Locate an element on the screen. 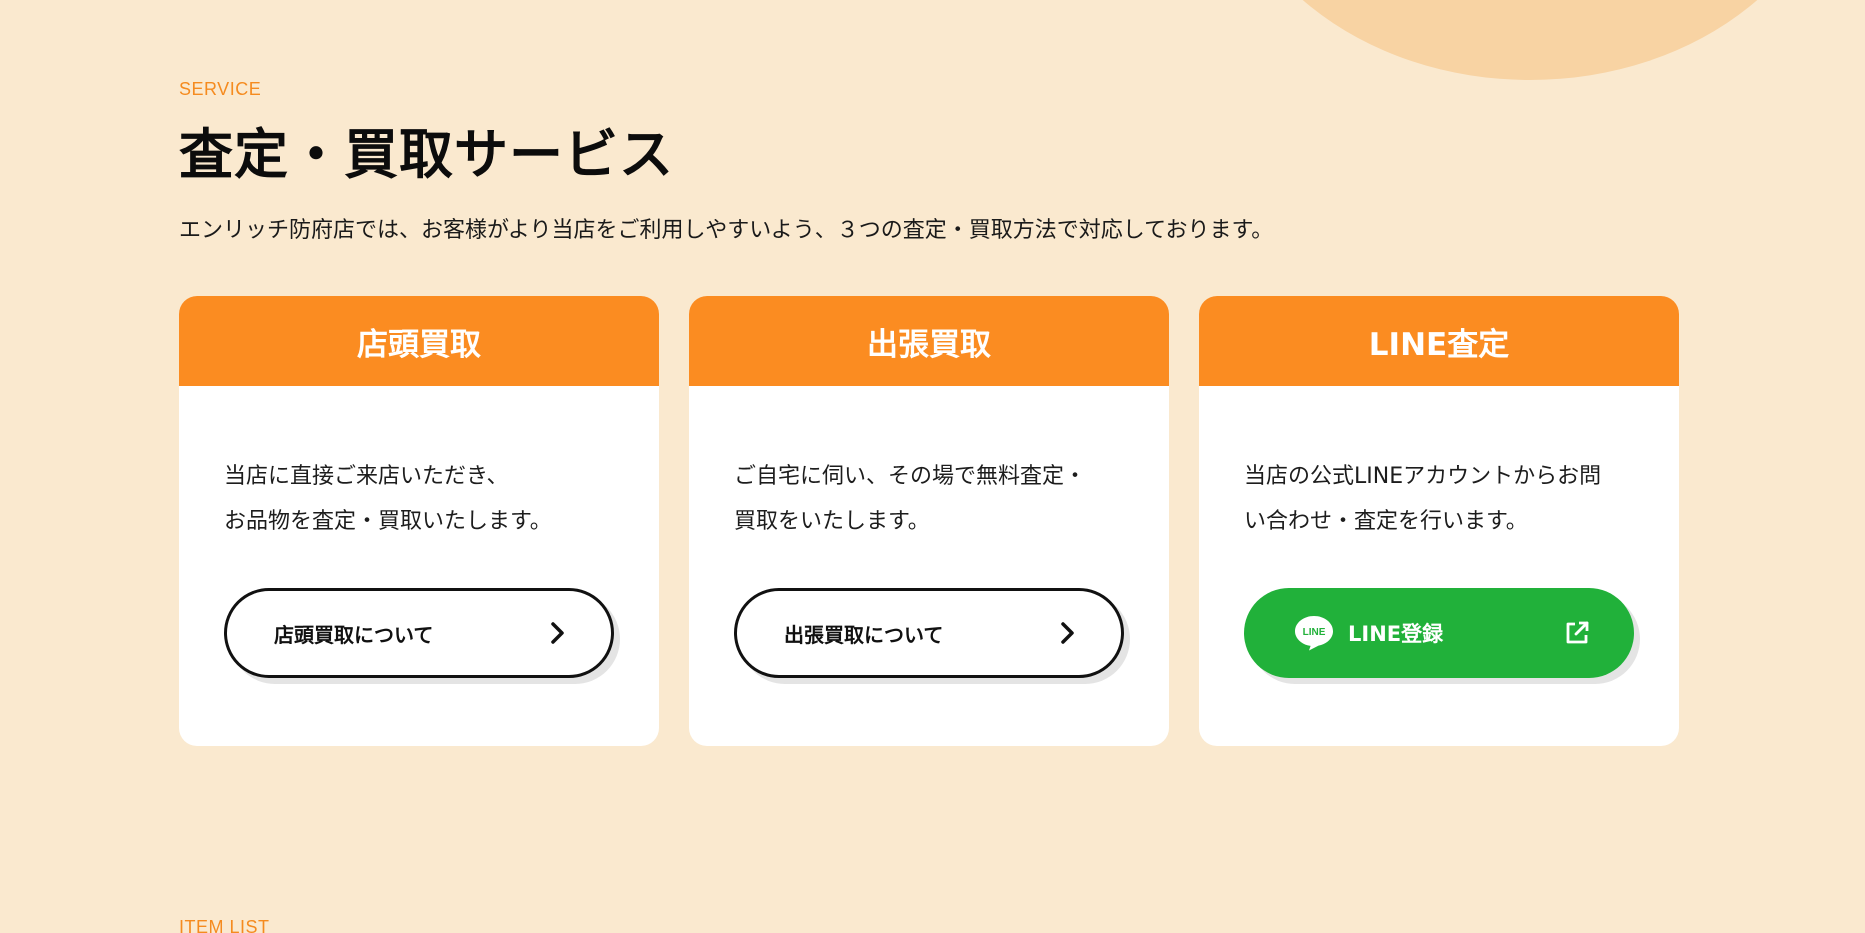  button-label: 店頭買取について is located at coordinates (354, 634).